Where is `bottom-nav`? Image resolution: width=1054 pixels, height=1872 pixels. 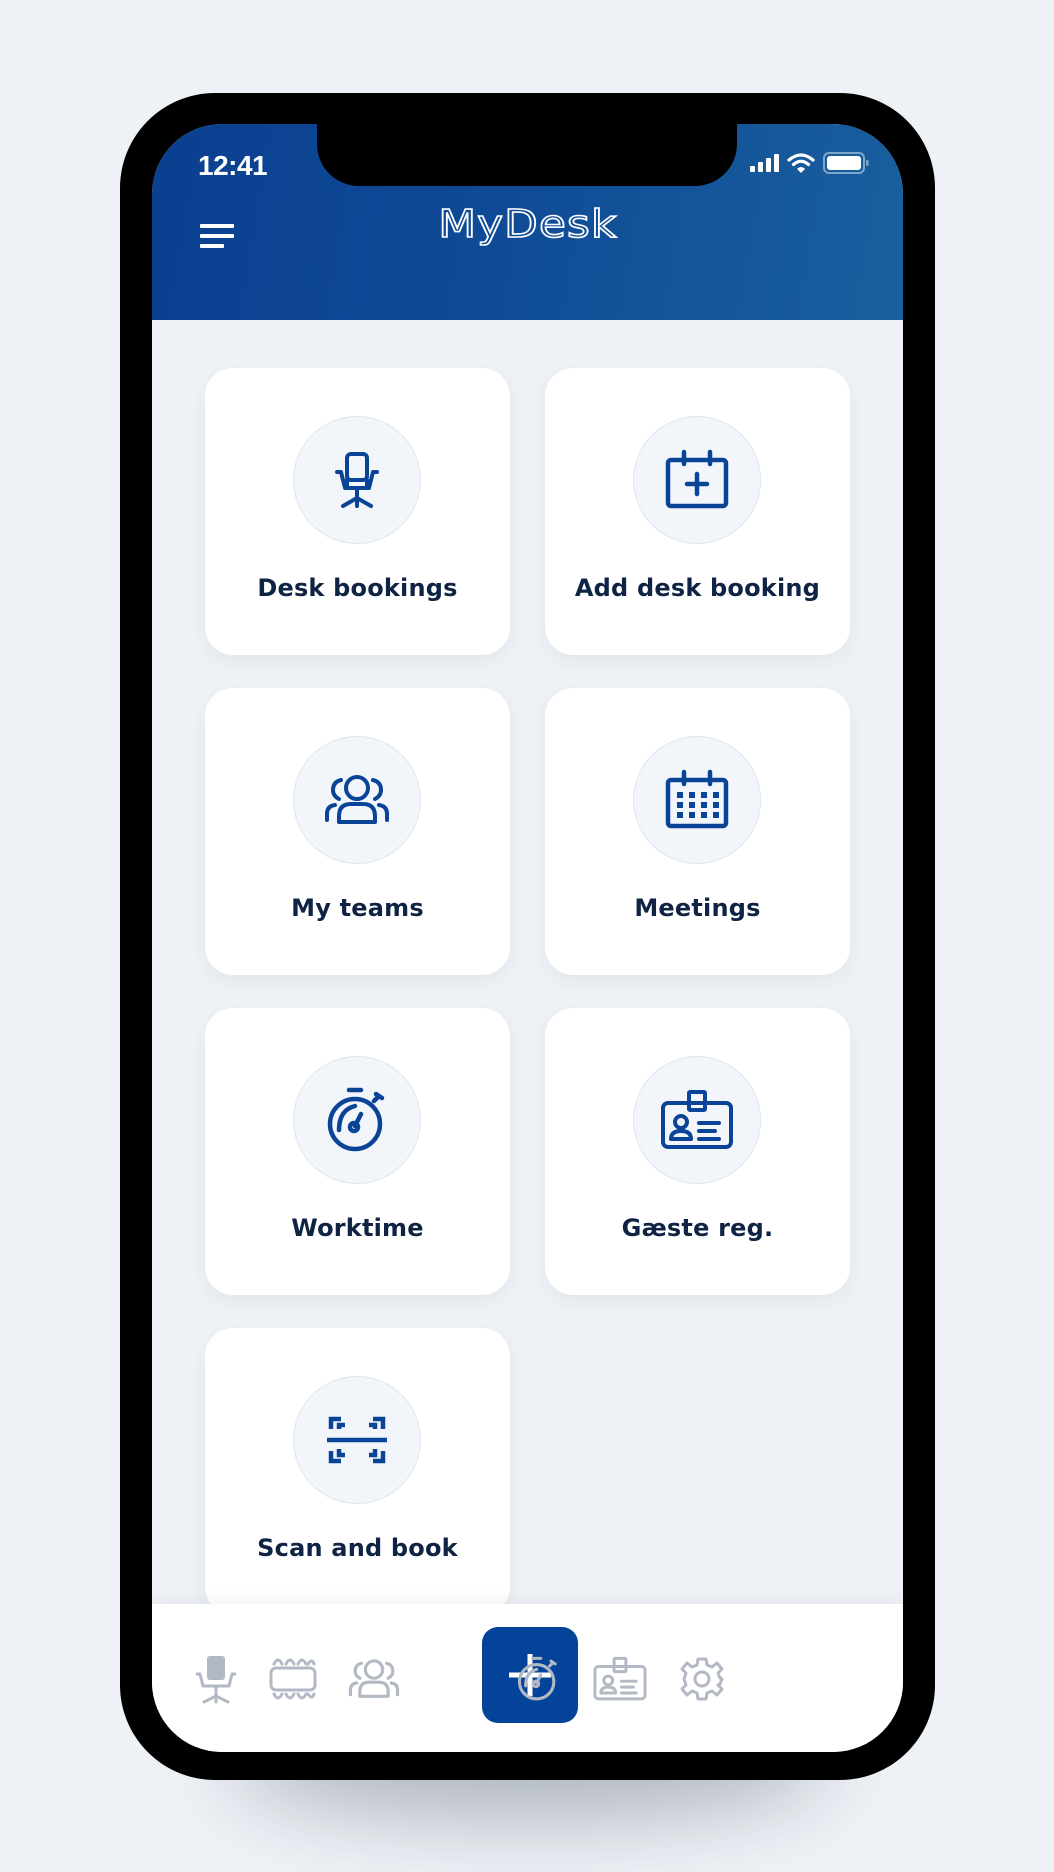 bottom-nav is located at coordinates (527, 1678).